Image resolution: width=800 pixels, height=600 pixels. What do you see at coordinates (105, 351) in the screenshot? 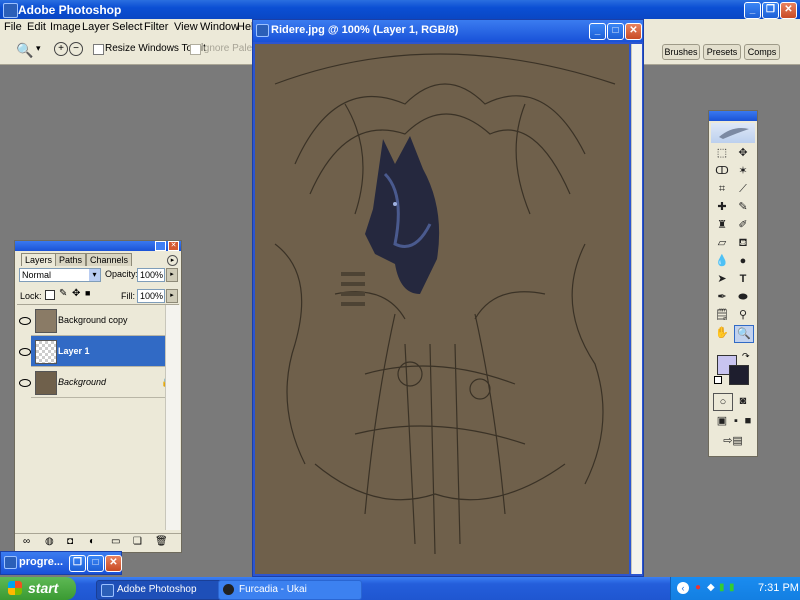
I see `layer-row-layer-1: Layer 1` at bounding box center [105, 351].